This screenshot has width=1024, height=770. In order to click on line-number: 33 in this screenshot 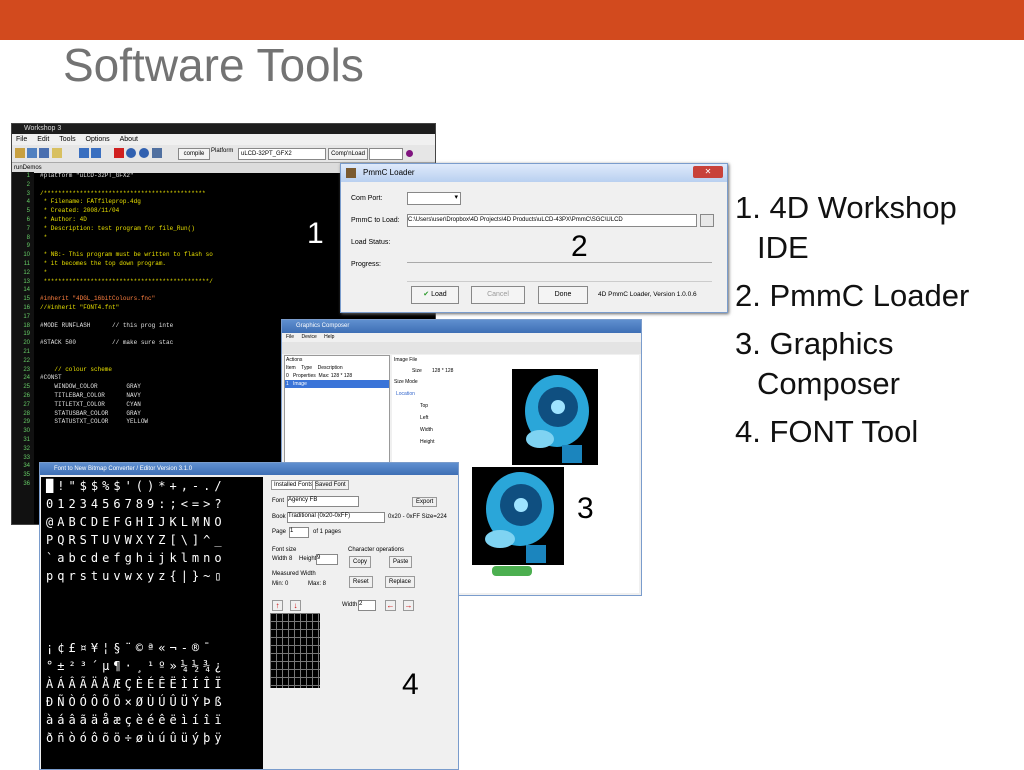, I will do `click(26, 457)`.